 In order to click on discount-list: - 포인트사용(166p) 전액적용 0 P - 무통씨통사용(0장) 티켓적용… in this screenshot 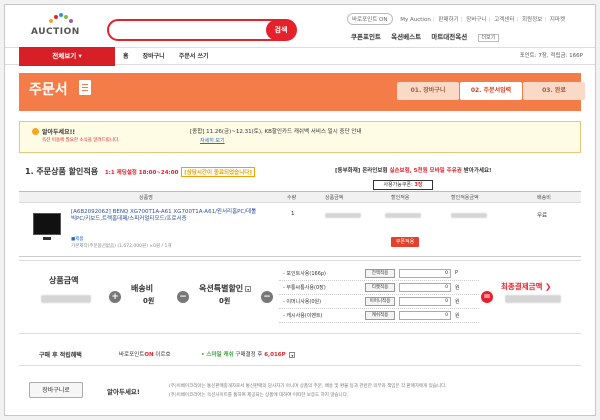, I will do `click(379, 295)`.